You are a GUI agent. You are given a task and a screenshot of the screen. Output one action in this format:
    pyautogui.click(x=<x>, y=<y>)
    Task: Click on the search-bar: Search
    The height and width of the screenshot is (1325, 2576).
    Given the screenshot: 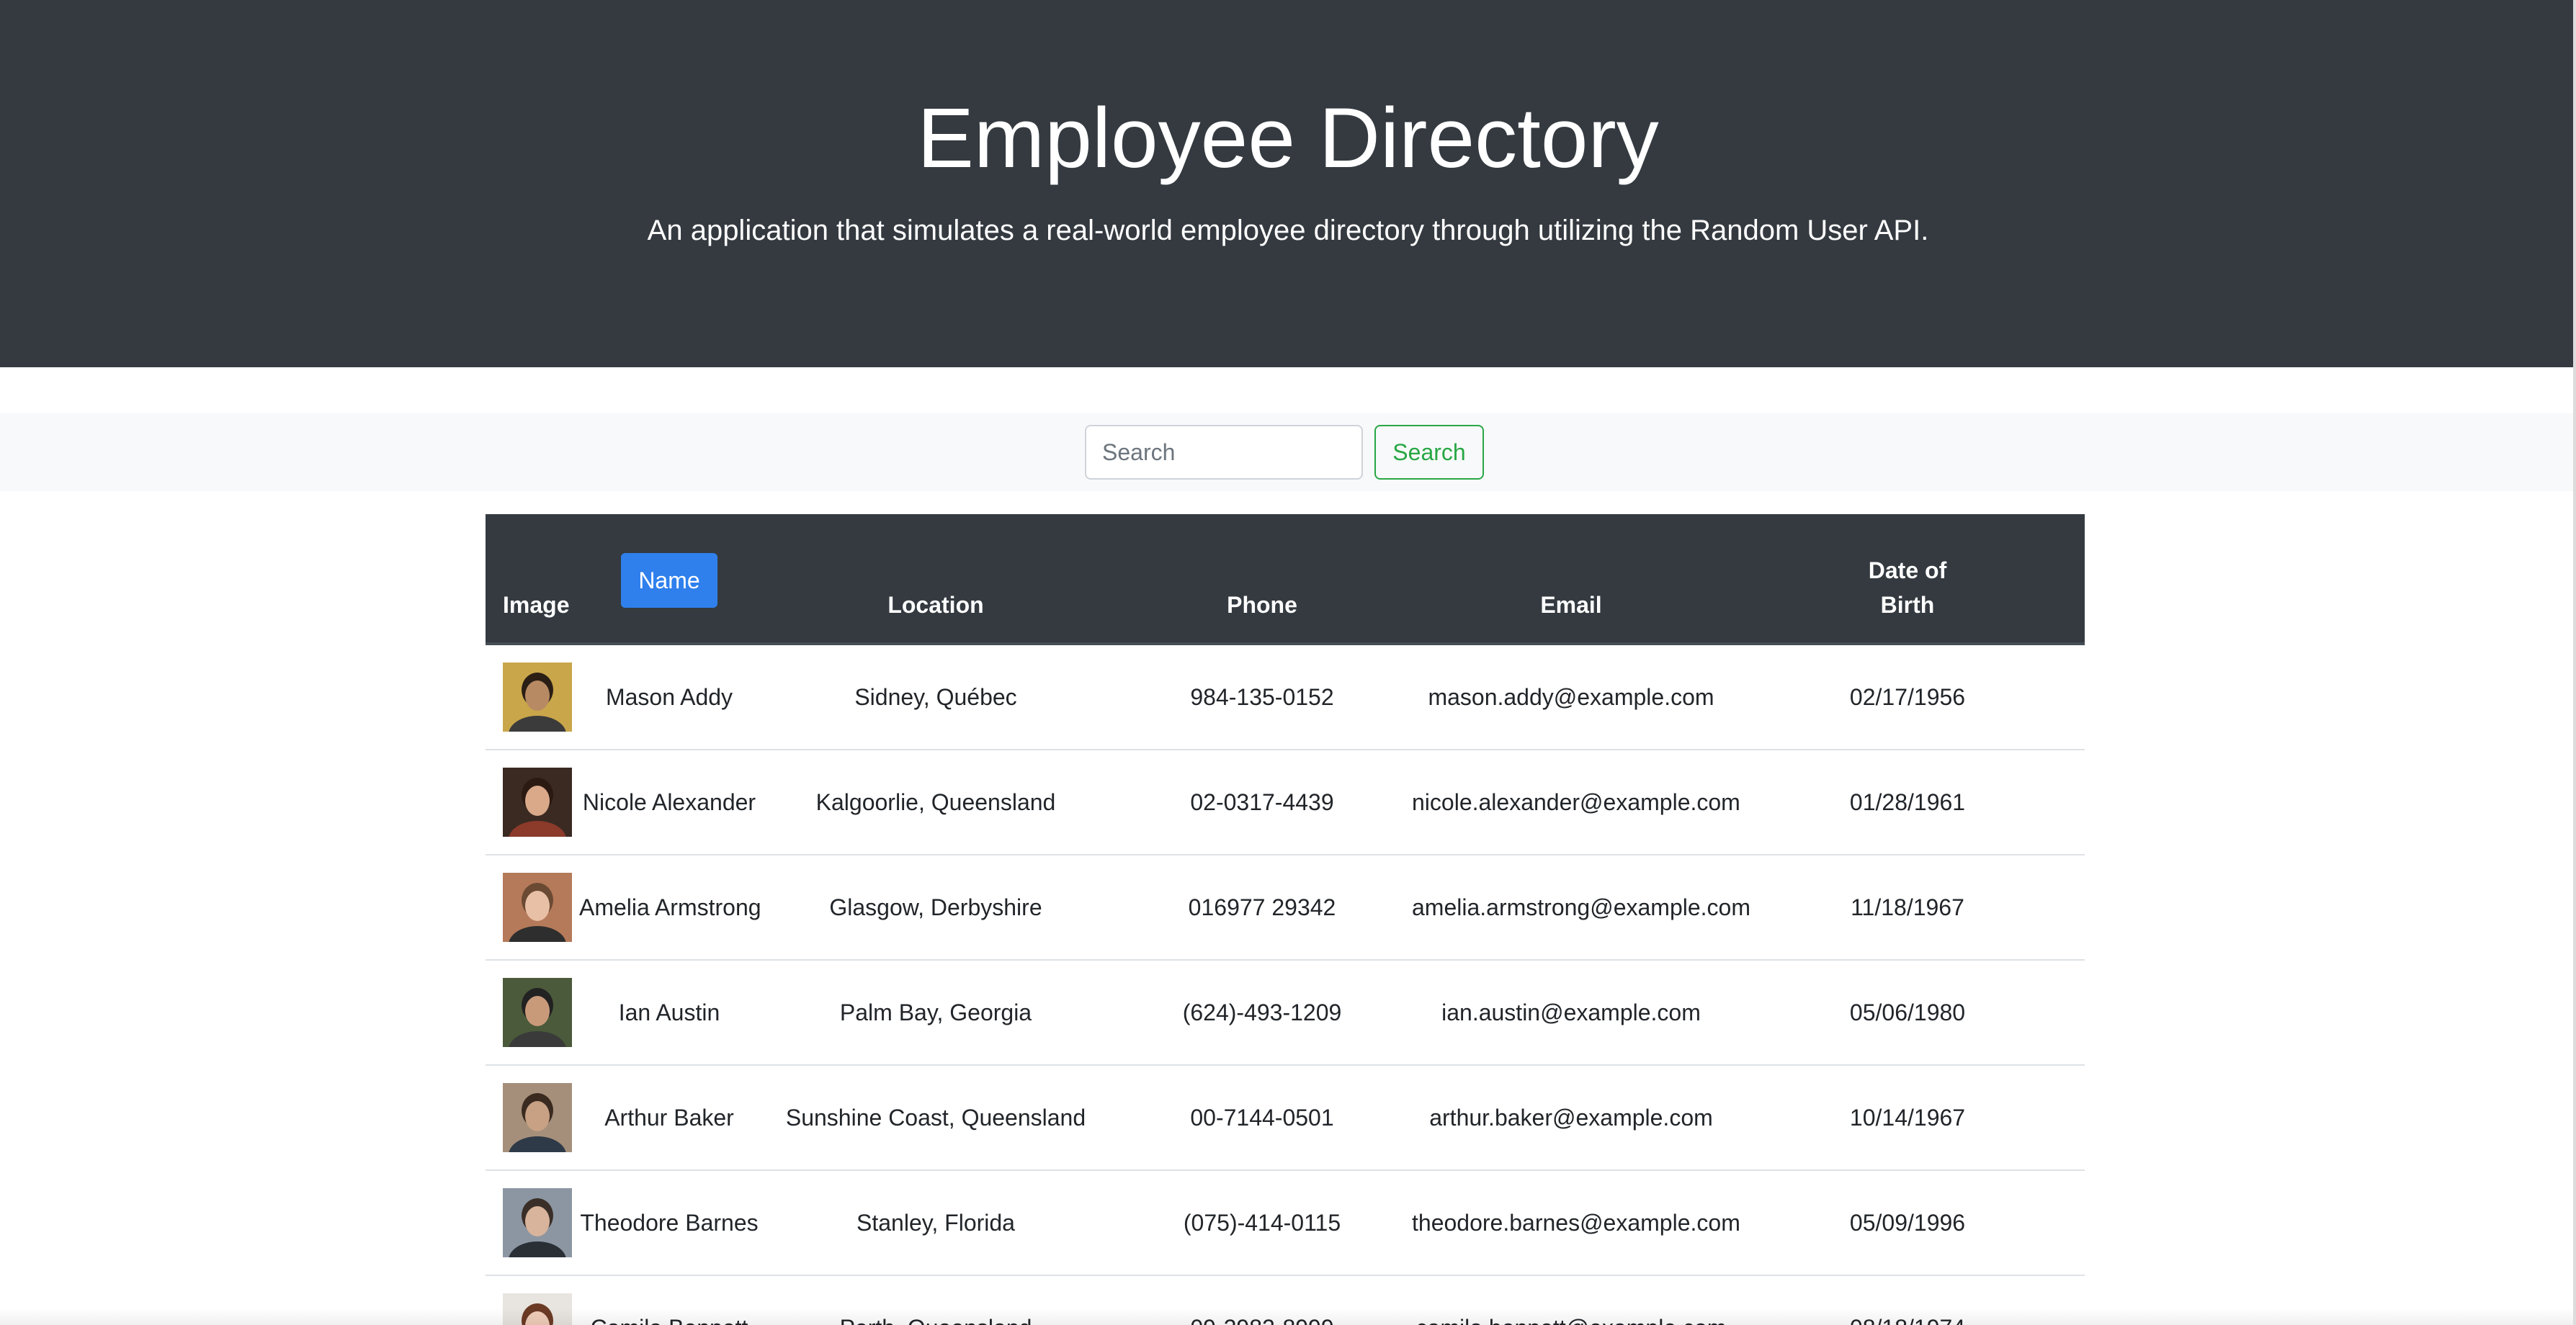 What is the action you would take?
    pyautogui.click(x=1288, y=452)
    